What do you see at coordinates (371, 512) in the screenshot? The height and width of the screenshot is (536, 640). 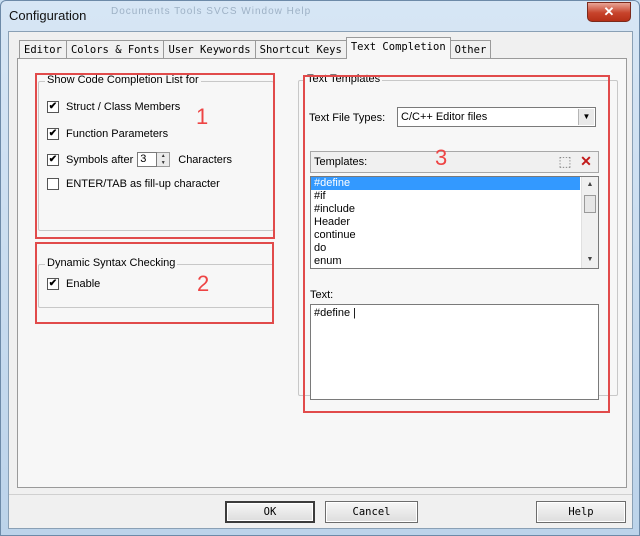 I see `cancel-button: Cancel` at bounding box center [371, 512].